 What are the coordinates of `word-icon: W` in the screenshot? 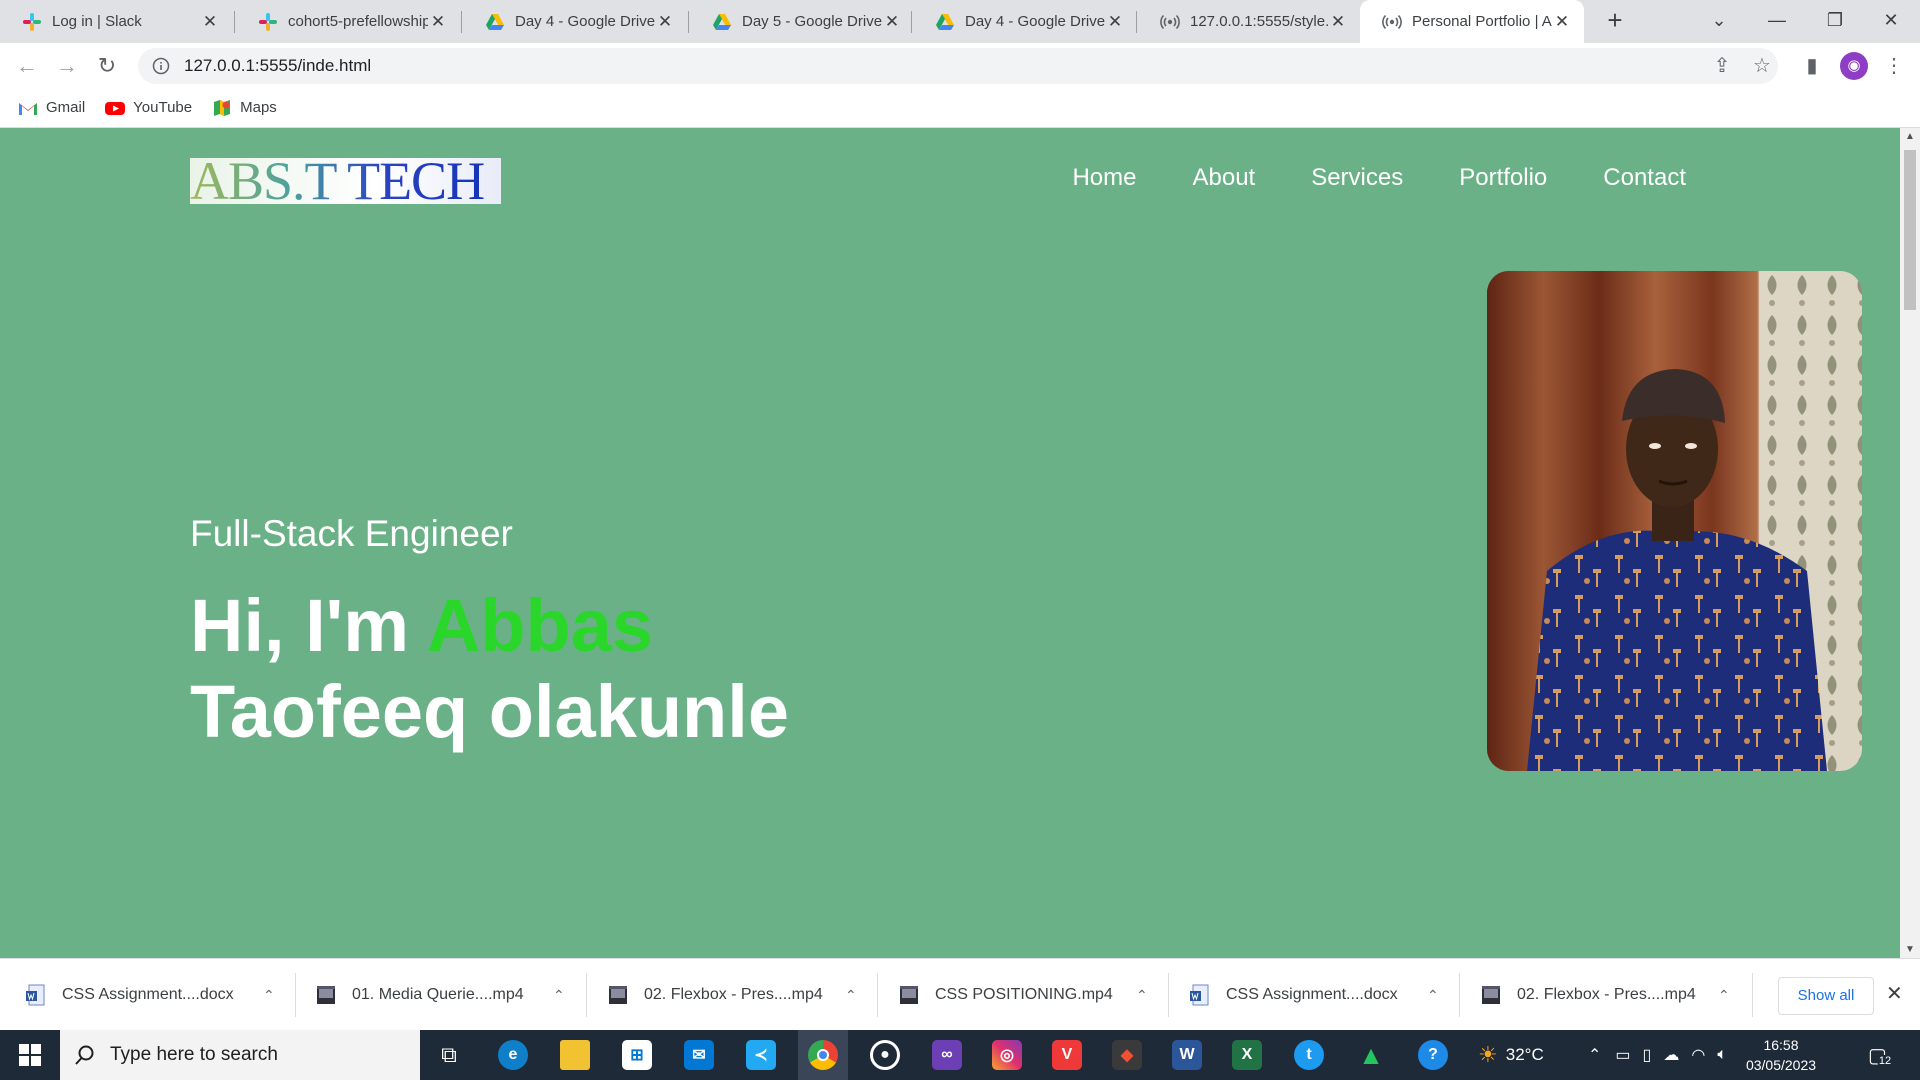 It's located at (1187, 1055).